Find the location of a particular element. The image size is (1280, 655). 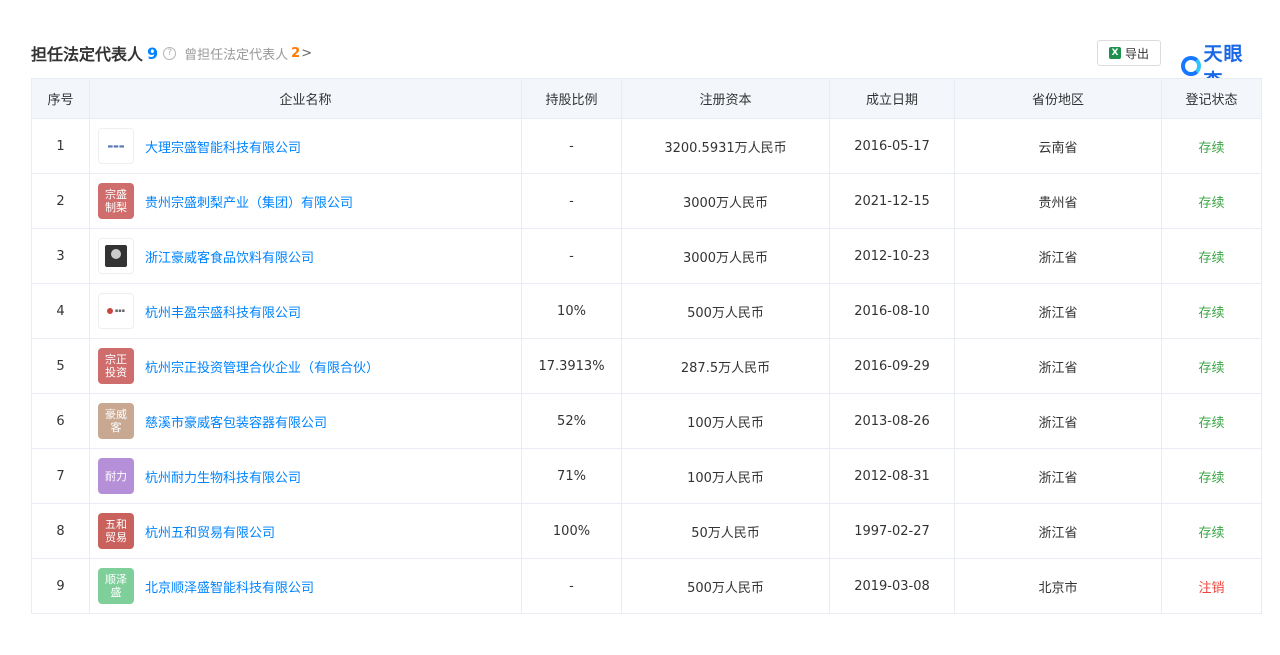

province: 贵州省 is located at coordinates (1058, 201).